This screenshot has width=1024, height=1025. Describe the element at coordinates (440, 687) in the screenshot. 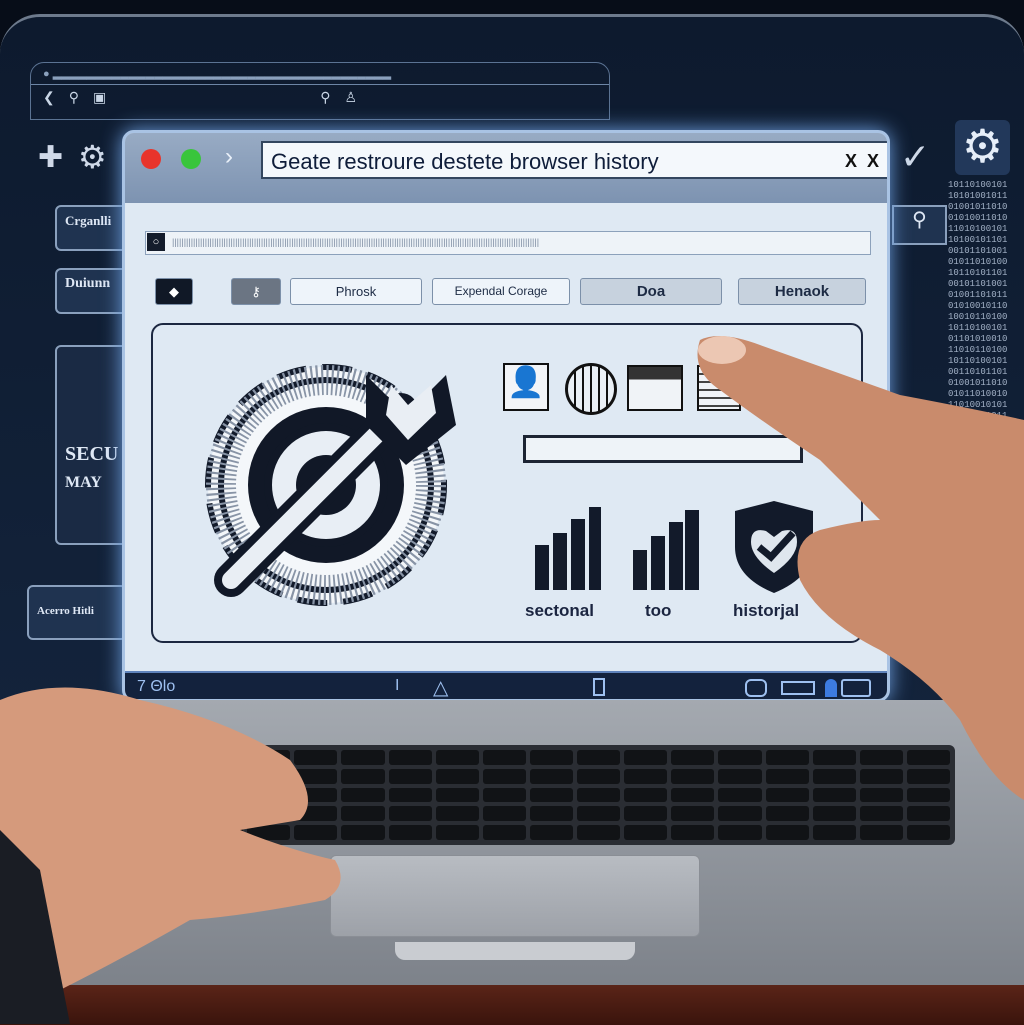

I see `warning-icon: △` at that location.